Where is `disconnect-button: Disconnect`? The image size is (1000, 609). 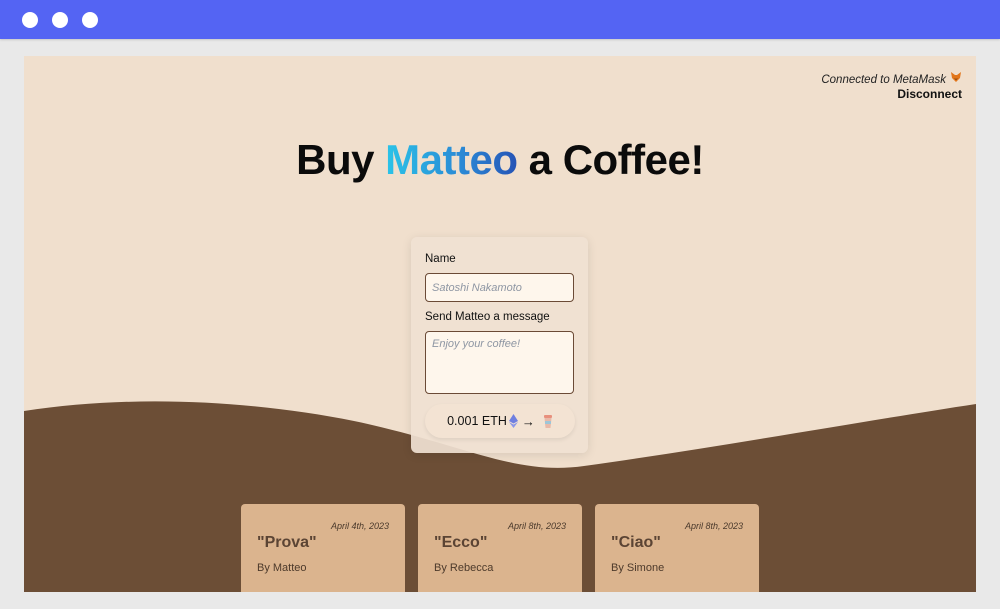
disconnect-button: Disconnect is located at coordinates (891, 94).